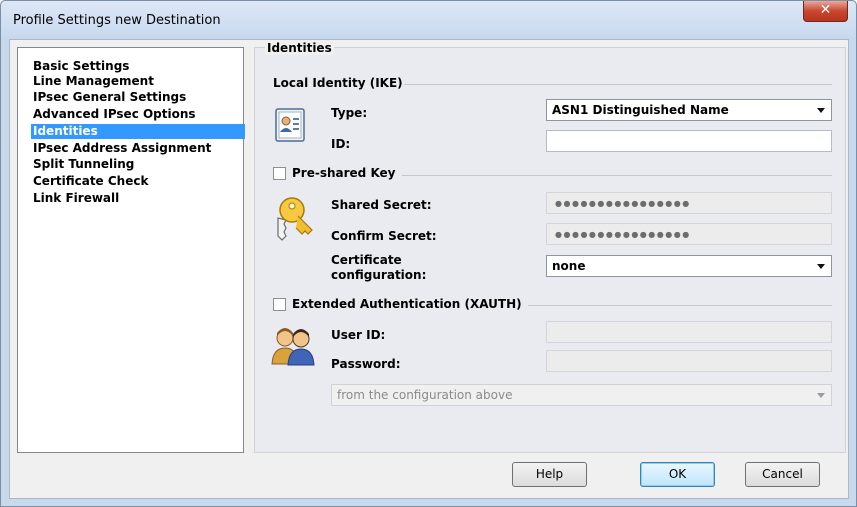 This screenshot has height=507, width=857. I want to click on xauth-label: Extended Authentication (XAUTH), so click(407, 304).